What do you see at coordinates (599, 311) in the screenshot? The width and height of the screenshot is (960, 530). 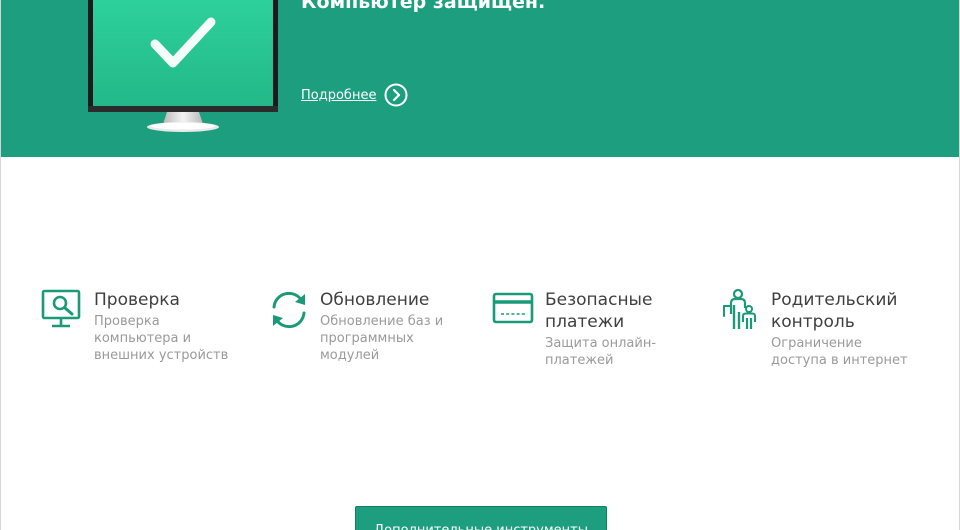 I see `feature-safe-payments-title: Безопасные платежи` at bounding box center [599, 311].